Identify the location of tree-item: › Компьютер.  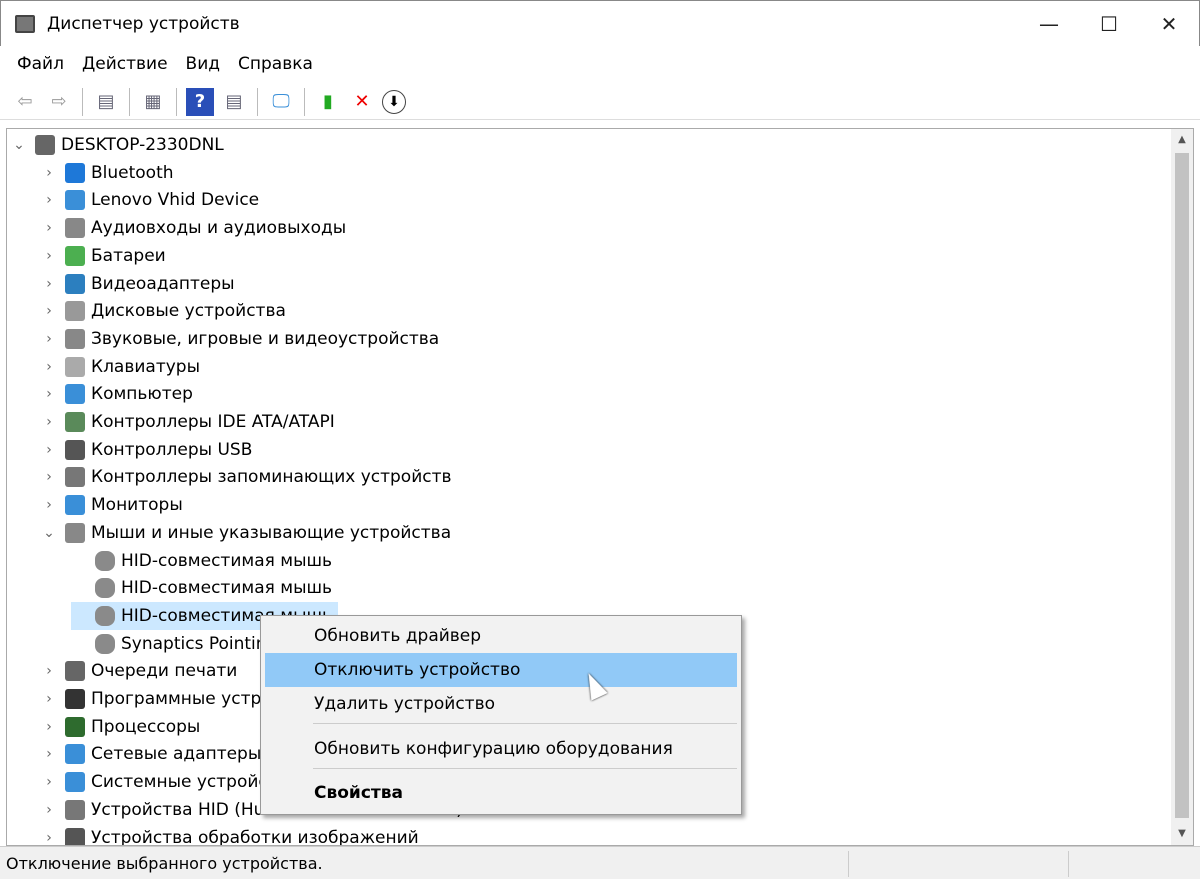
(117, 394).